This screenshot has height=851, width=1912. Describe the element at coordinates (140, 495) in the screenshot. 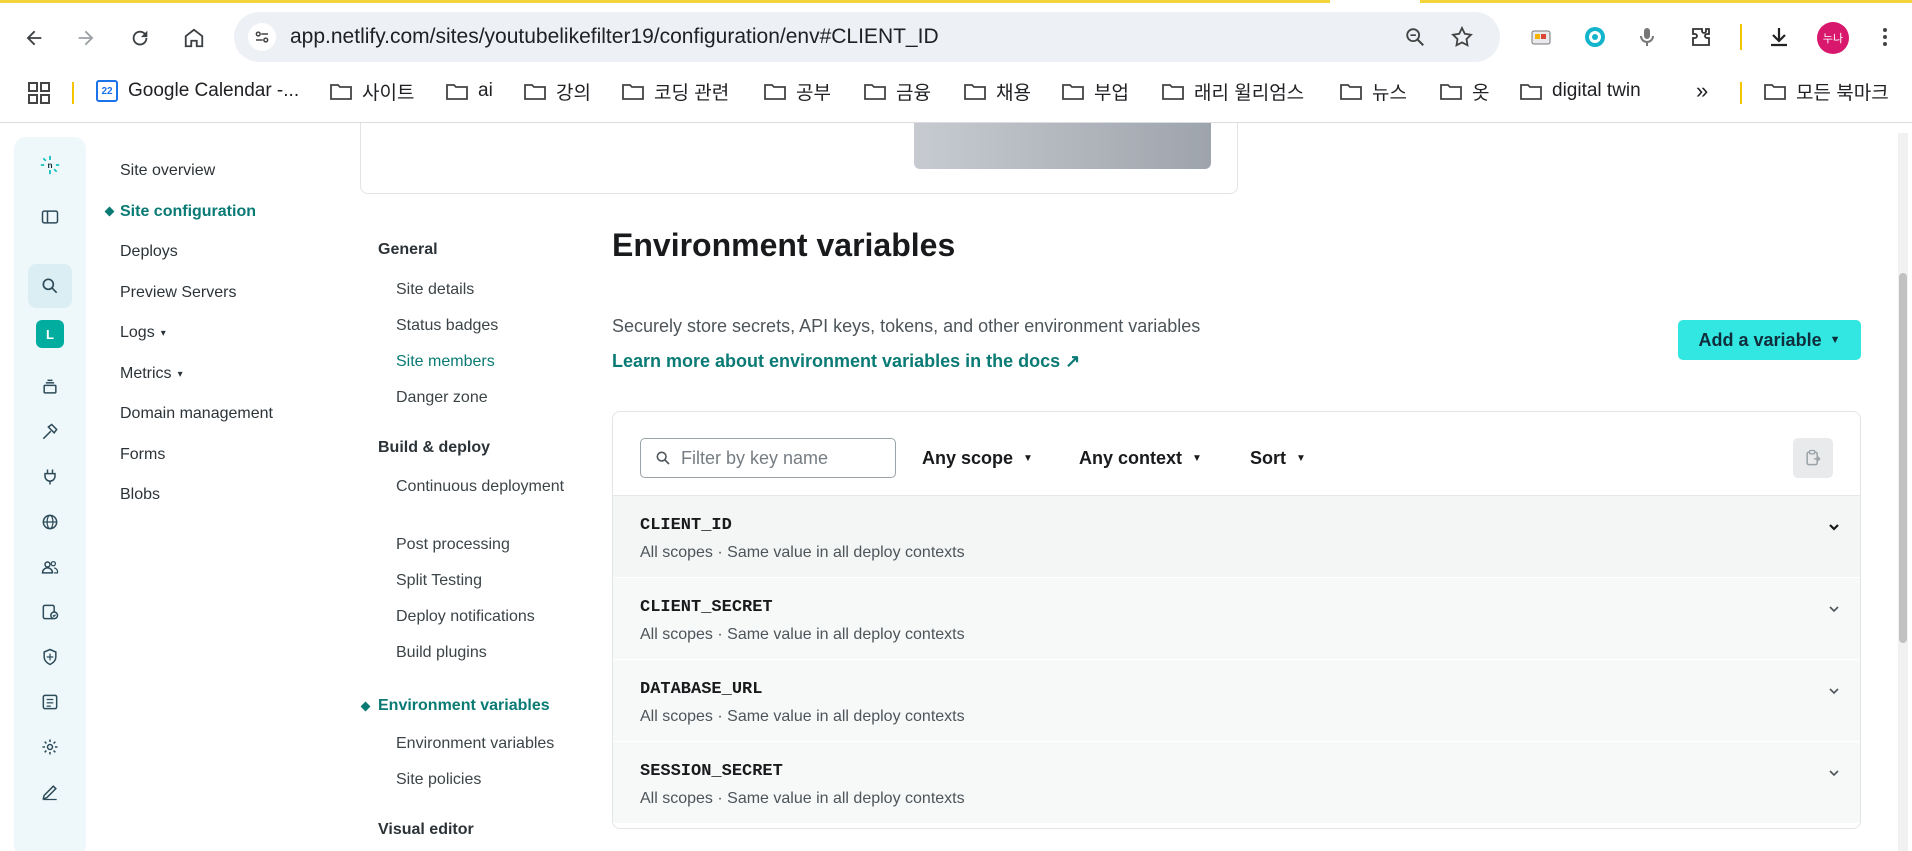

I see `sidebar-item-blobs: Blobs` at that location.